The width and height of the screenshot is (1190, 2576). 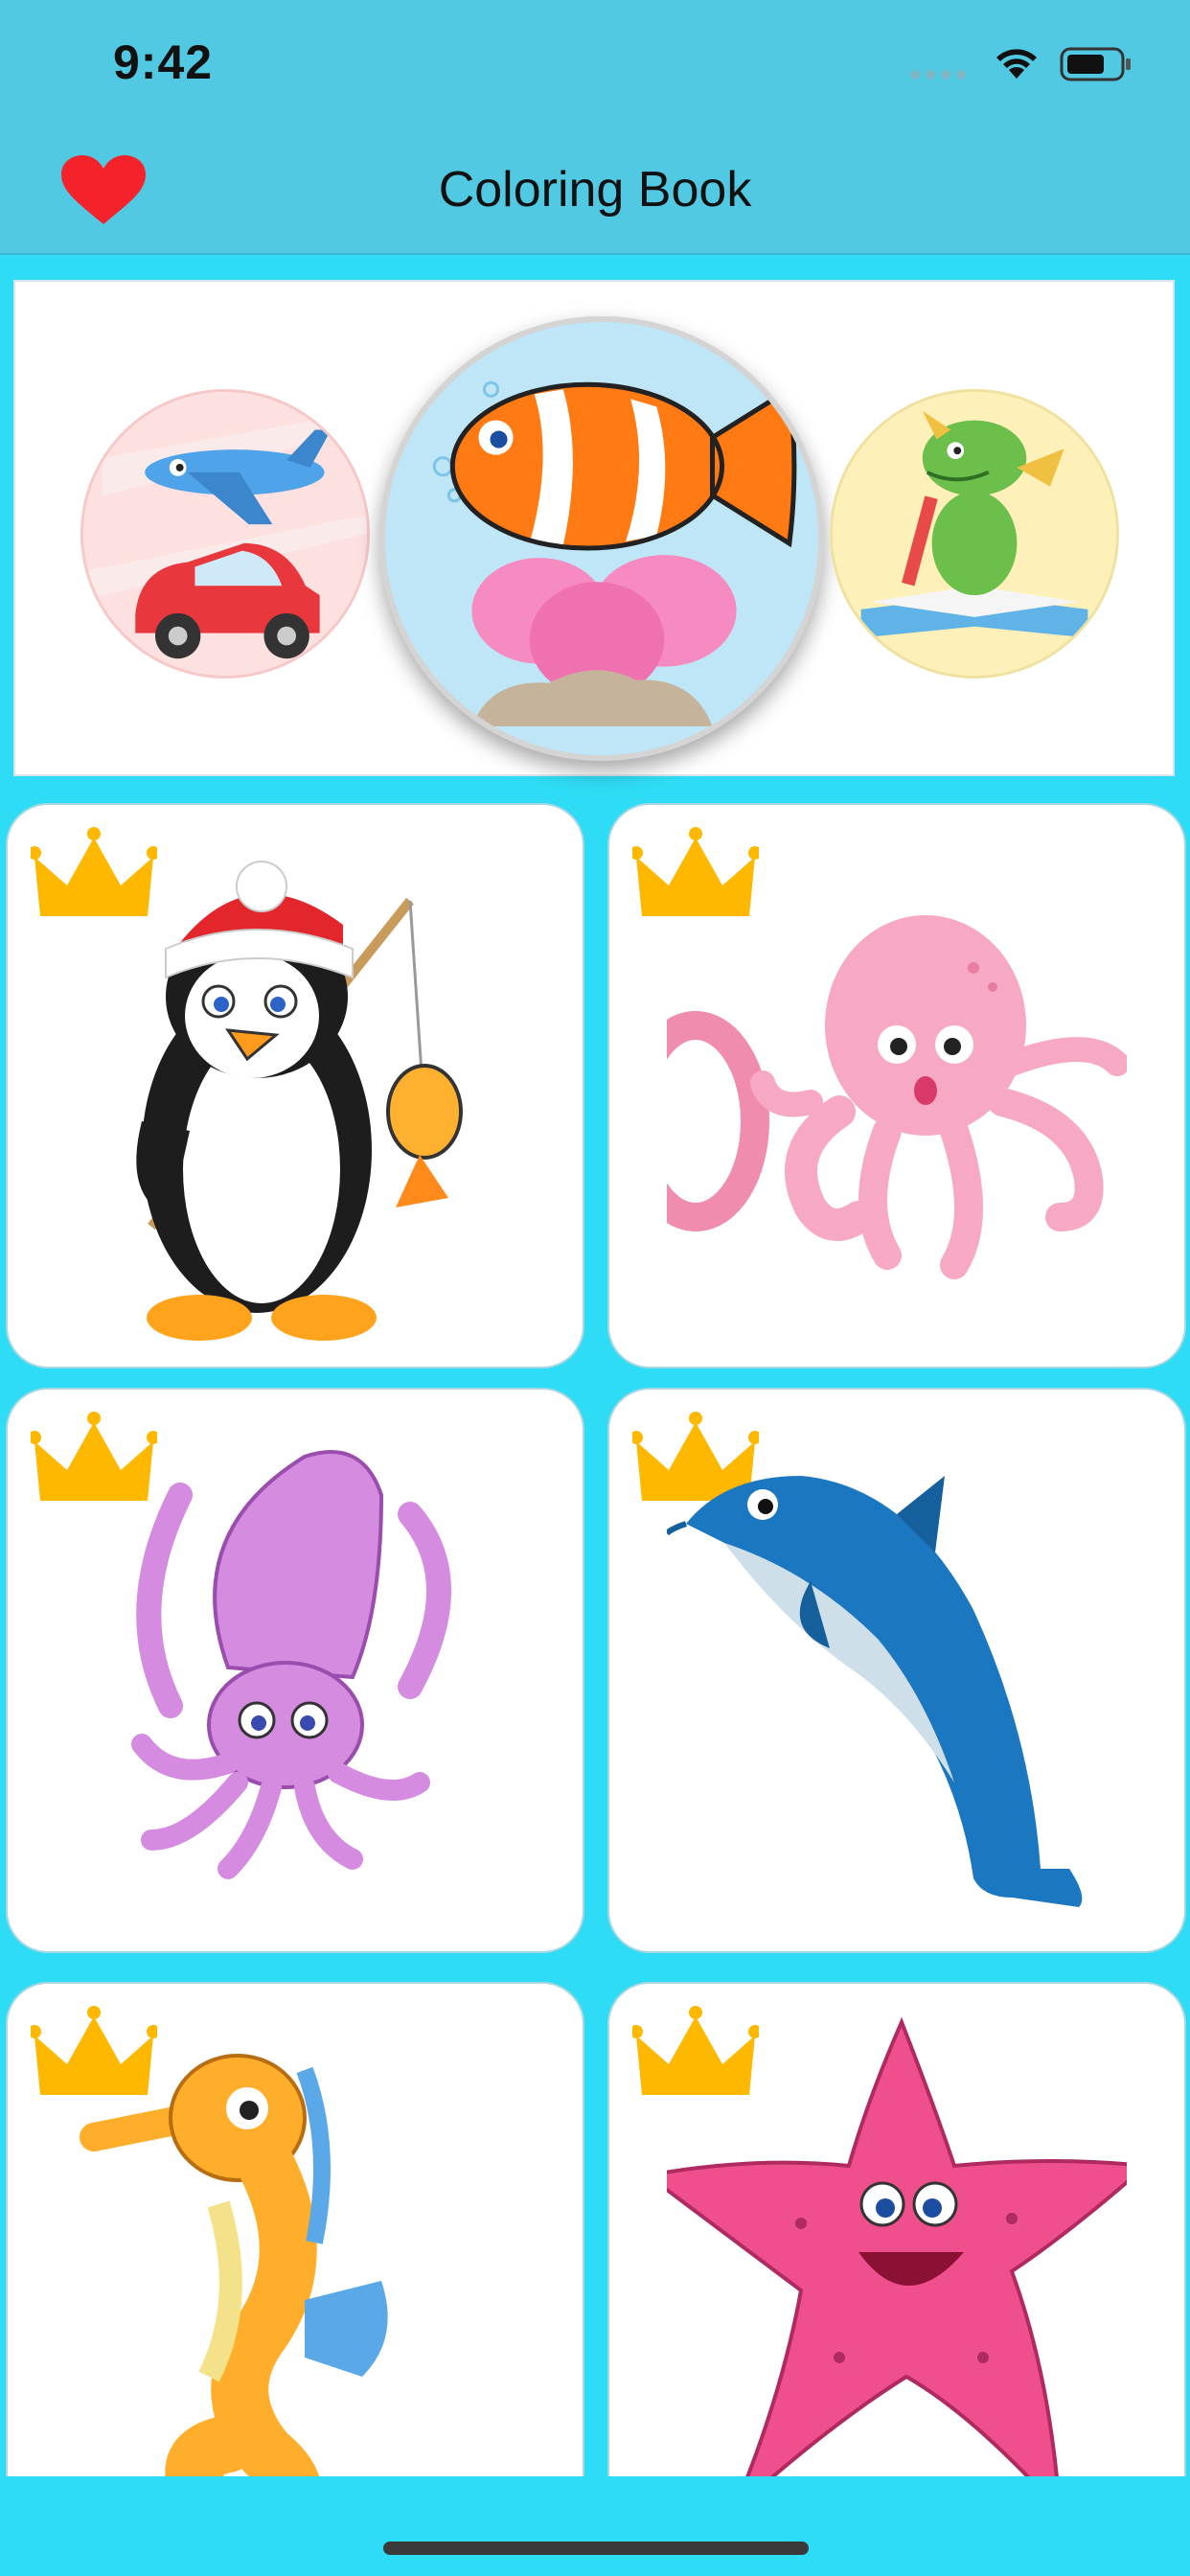 What do you see at coordinates (941, 75) in the screenshot?
I see `signal-dots-icon` at bounding box center [941, 75].